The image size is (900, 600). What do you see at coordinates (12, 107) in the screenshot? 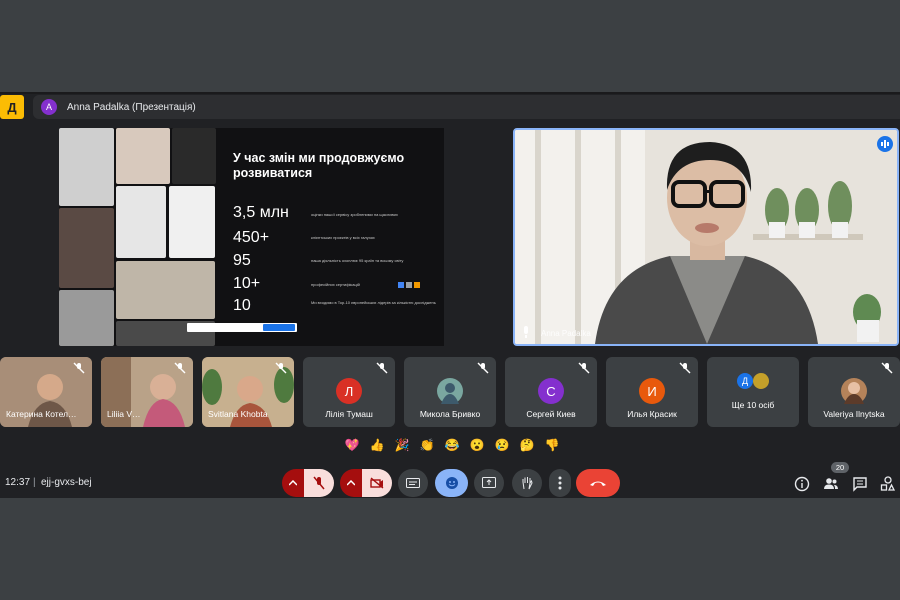
I see `workspace-logo: Д` at bounding box center [12, 107].